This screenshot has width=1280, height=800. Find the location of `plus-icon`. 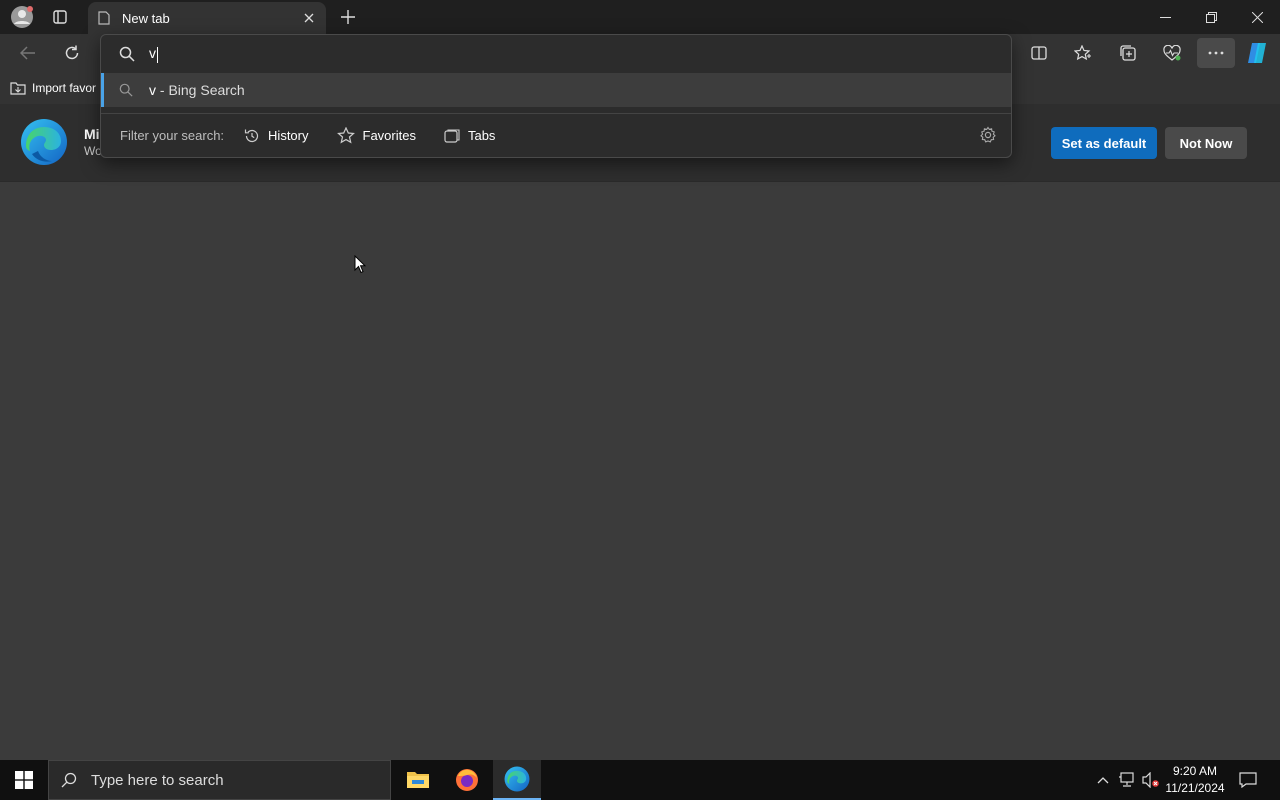

plus-icon is located at coordinates (348, 17).